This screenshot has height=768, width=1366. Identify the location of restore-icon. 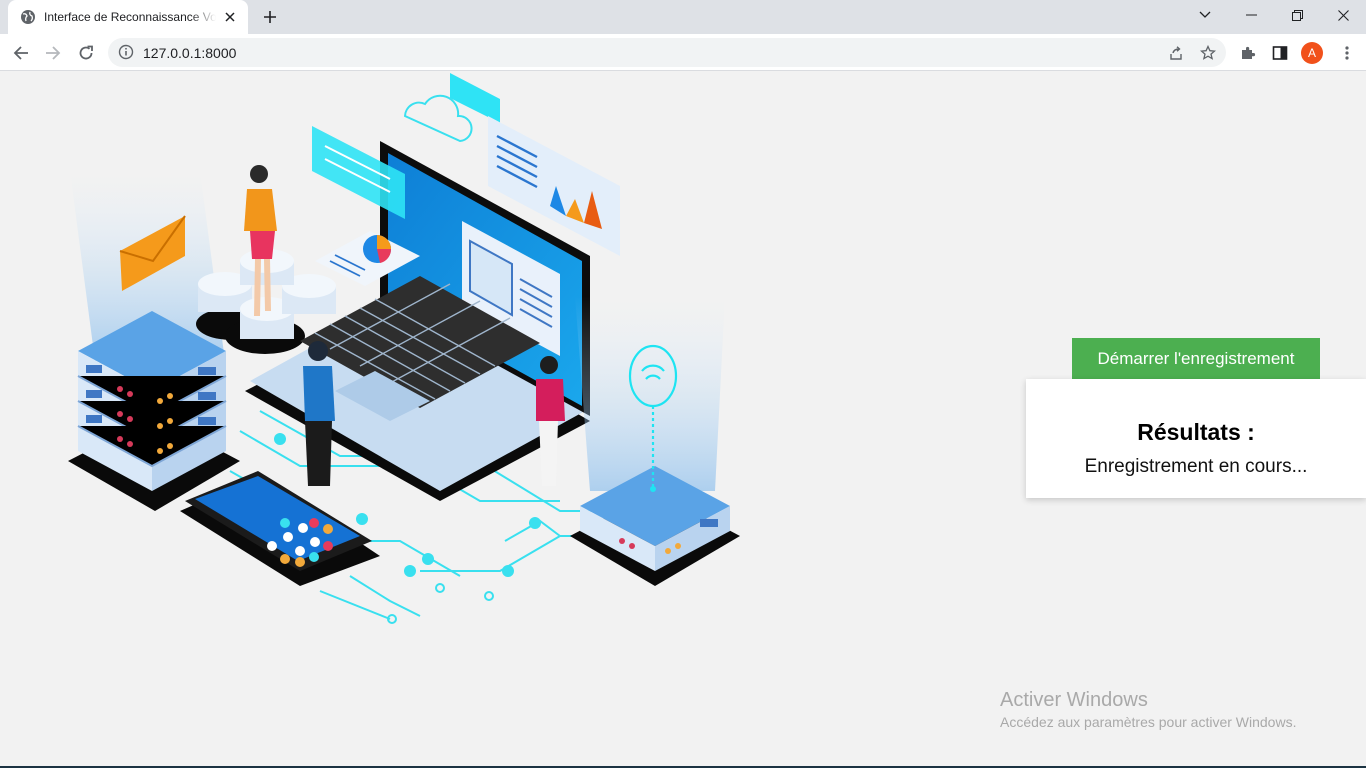
(1297, 15).